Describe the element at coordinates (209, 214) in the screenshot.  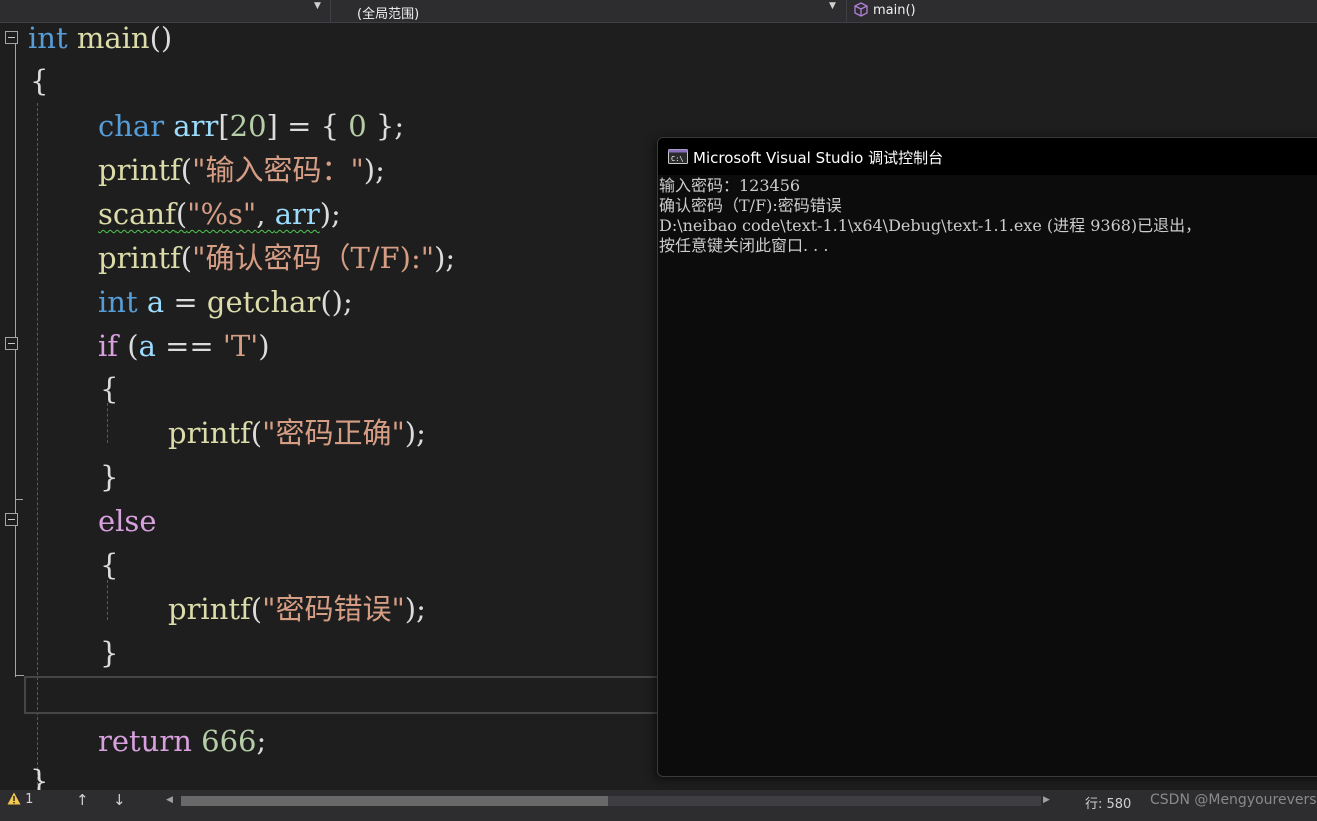
I see `warning-squiggle: scanf("%s", arr` at that location.